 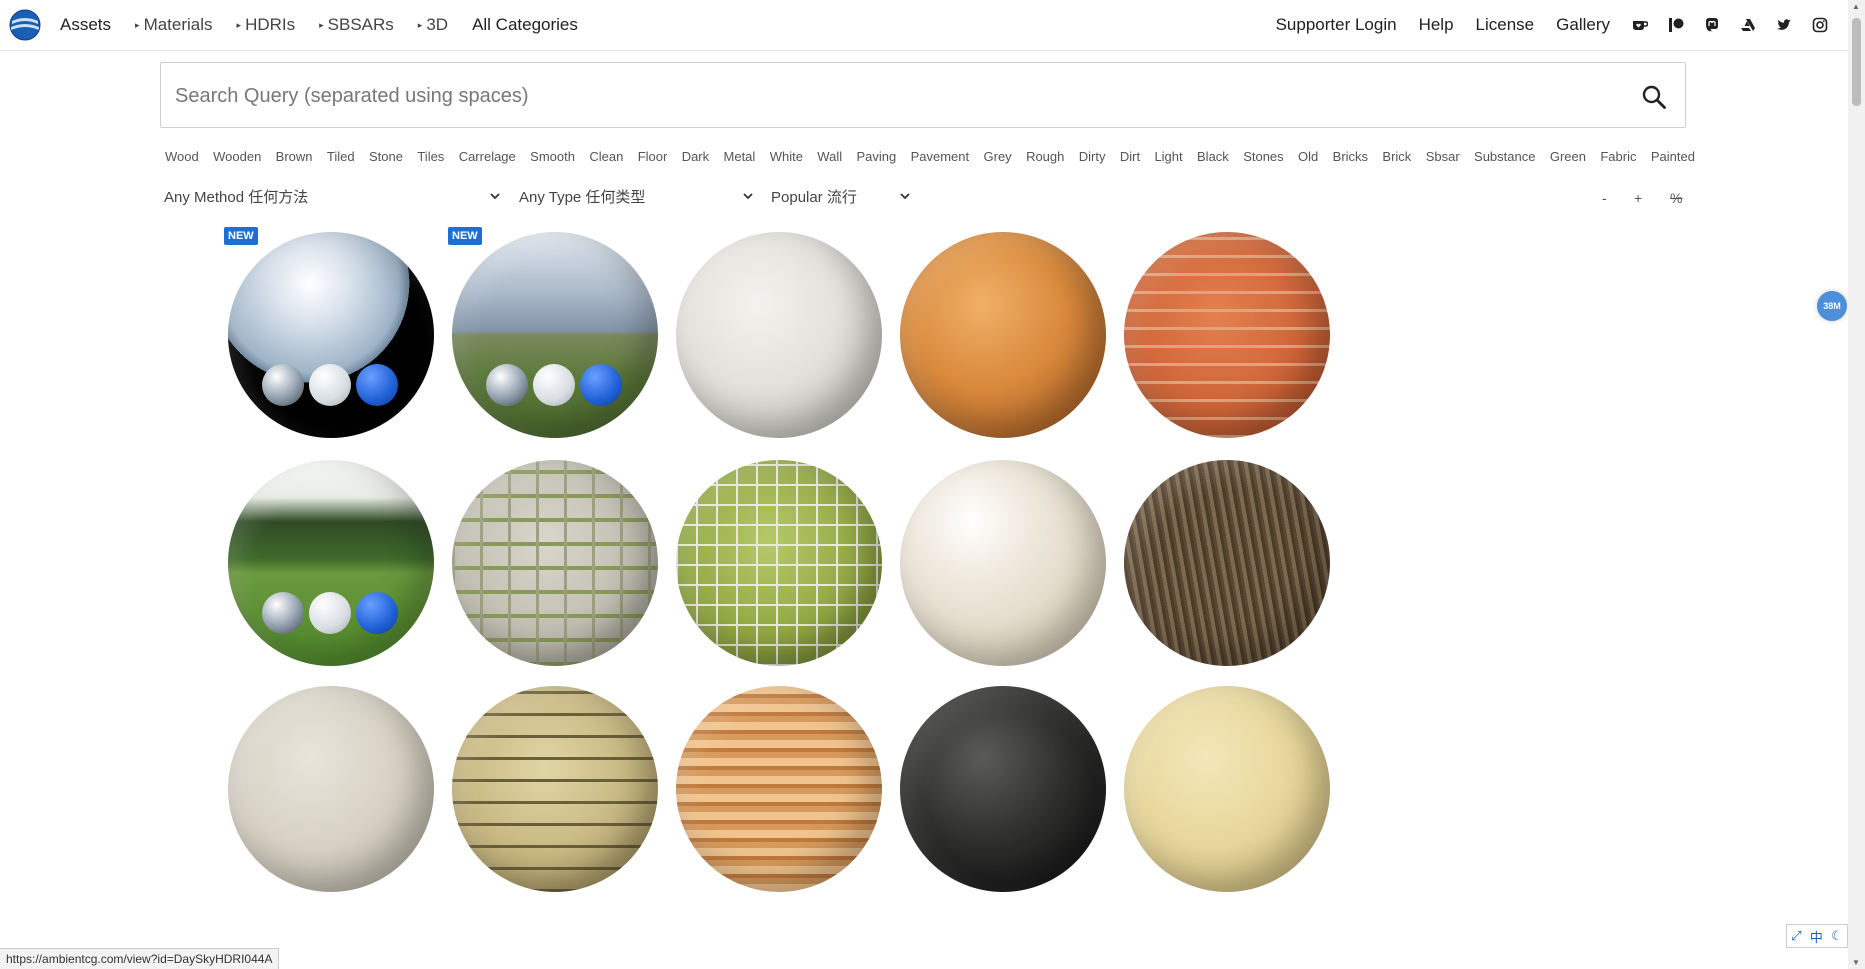 I want to click on tag-fabric: Fabric, so click(x=1618, y=156).